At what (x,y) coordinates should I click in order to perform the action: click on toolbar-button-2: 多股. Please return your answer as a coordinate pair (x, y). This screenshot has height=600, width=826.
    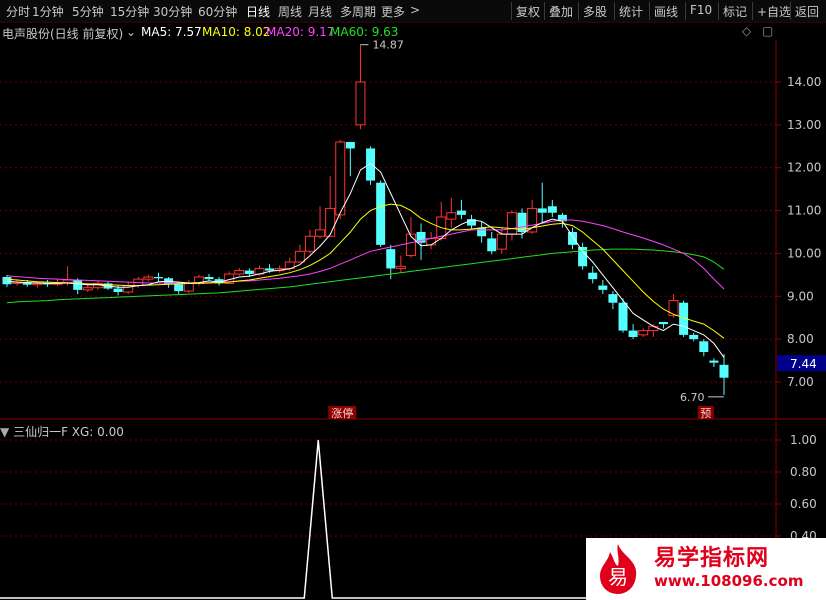
    Looking at the image, I should click on (595, 11).